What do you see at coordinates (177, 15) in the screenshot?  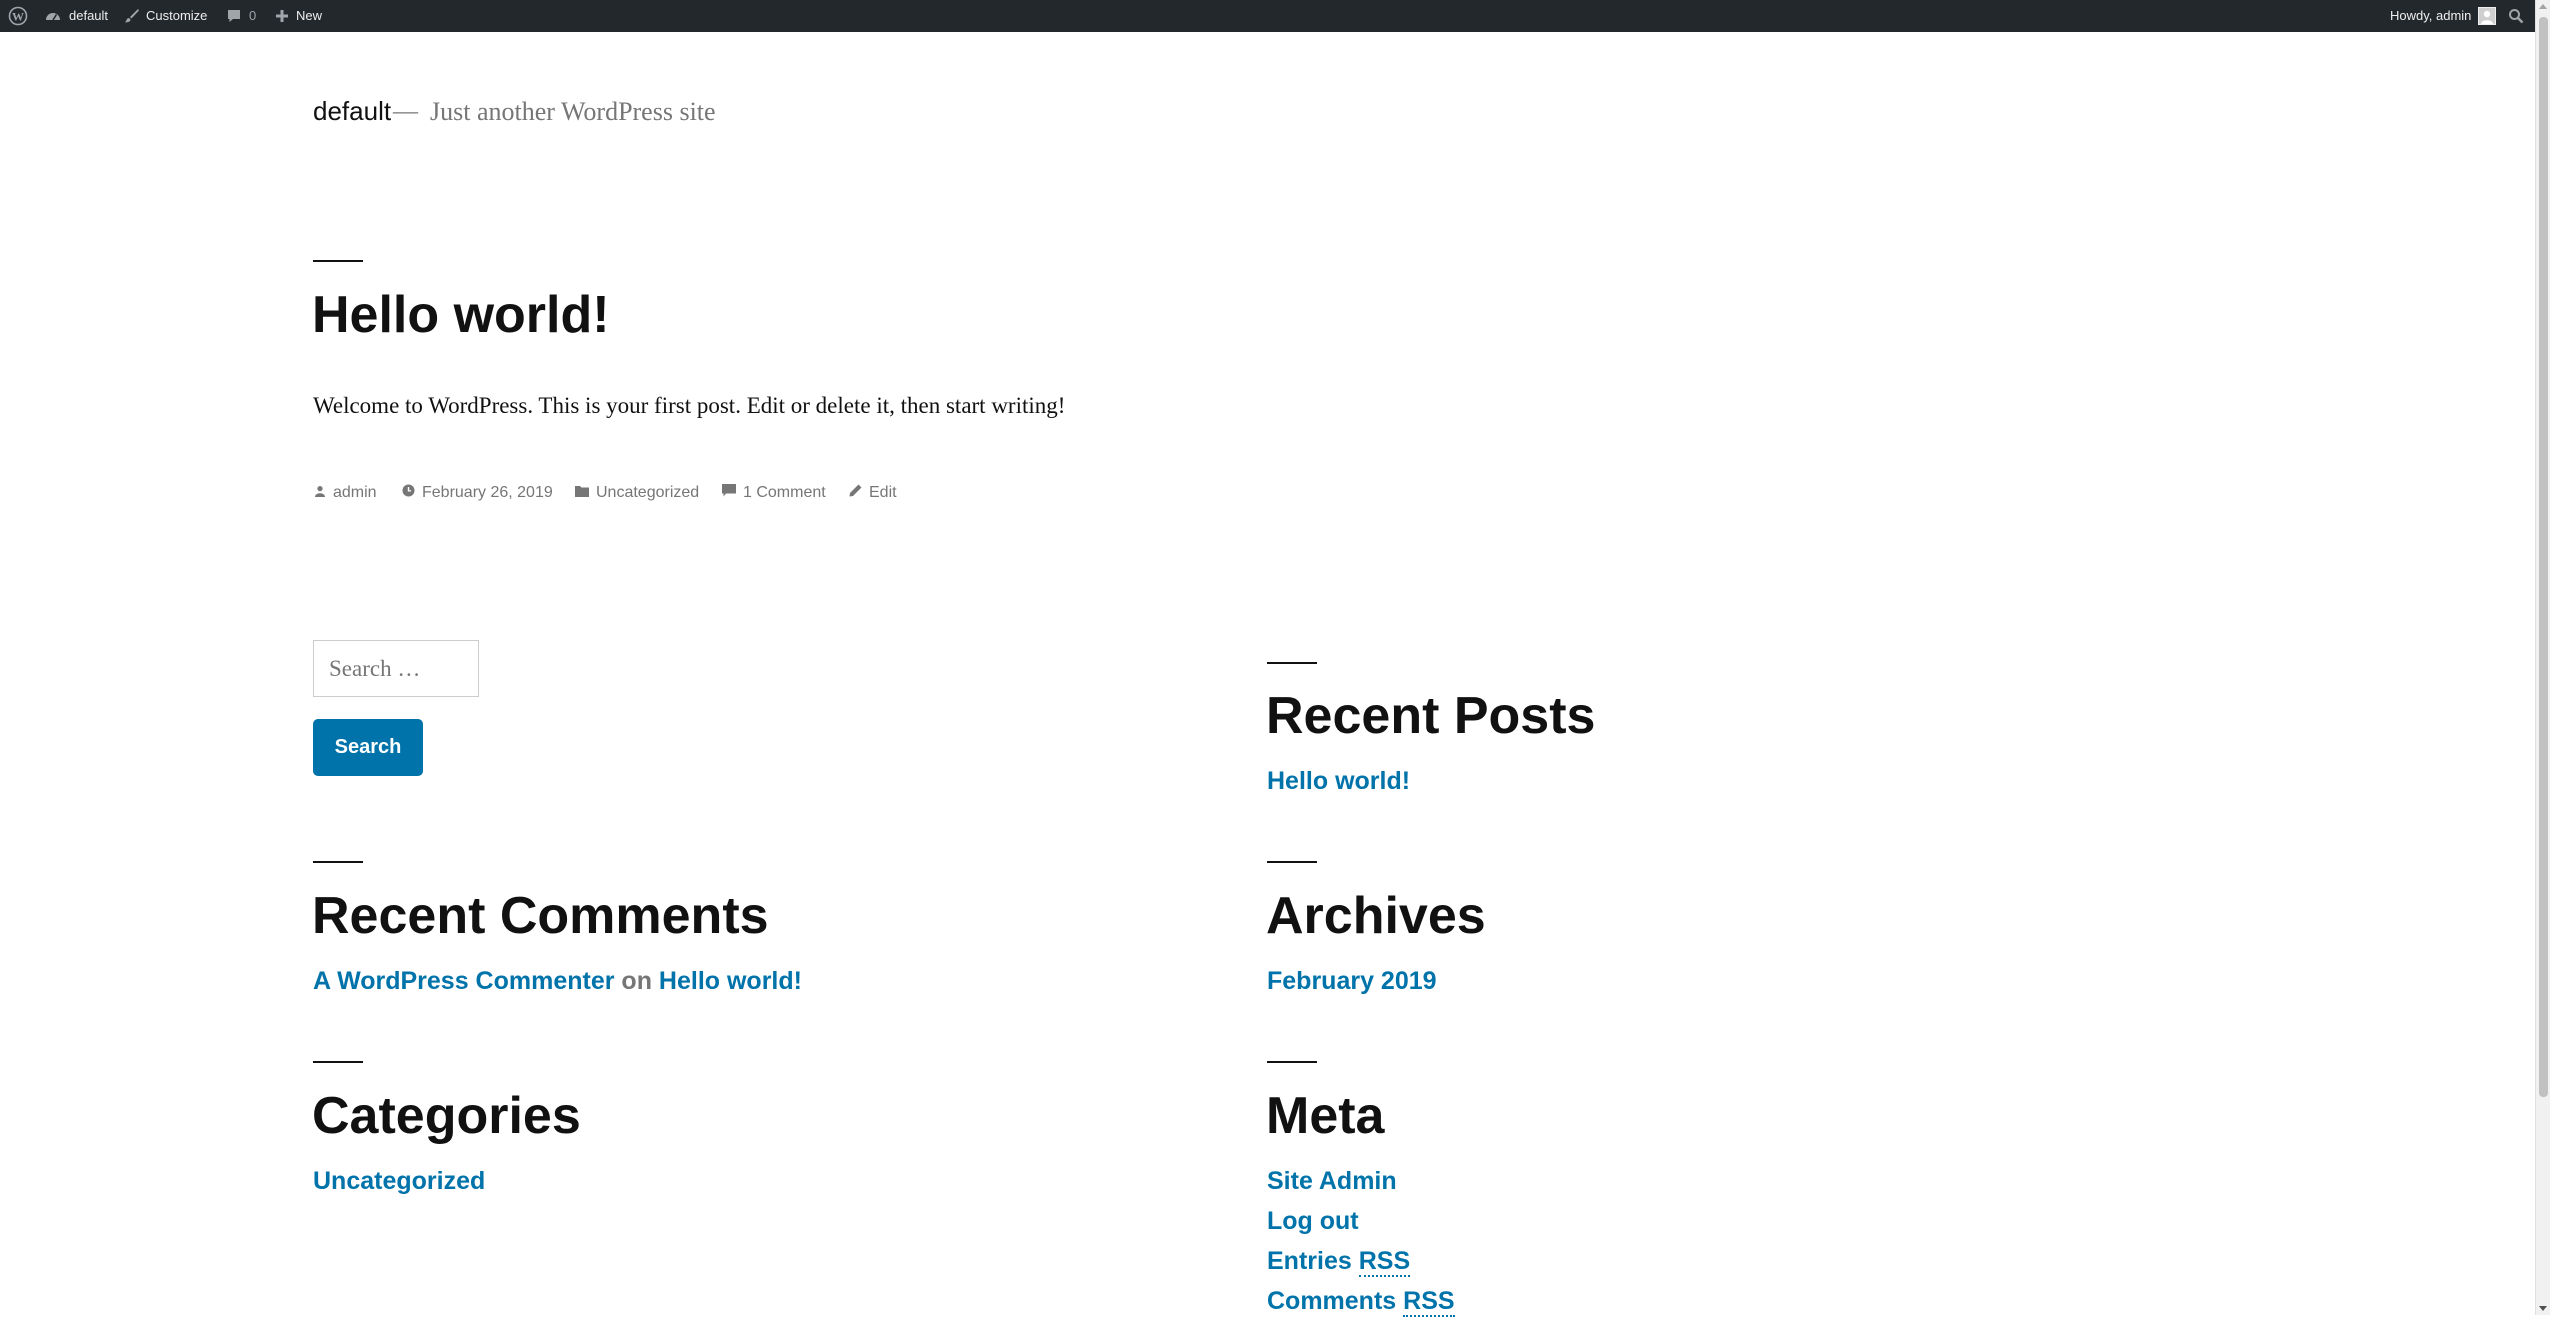 I see `admin-bar-customize-label: Customize` at bounding box center [177, 15].